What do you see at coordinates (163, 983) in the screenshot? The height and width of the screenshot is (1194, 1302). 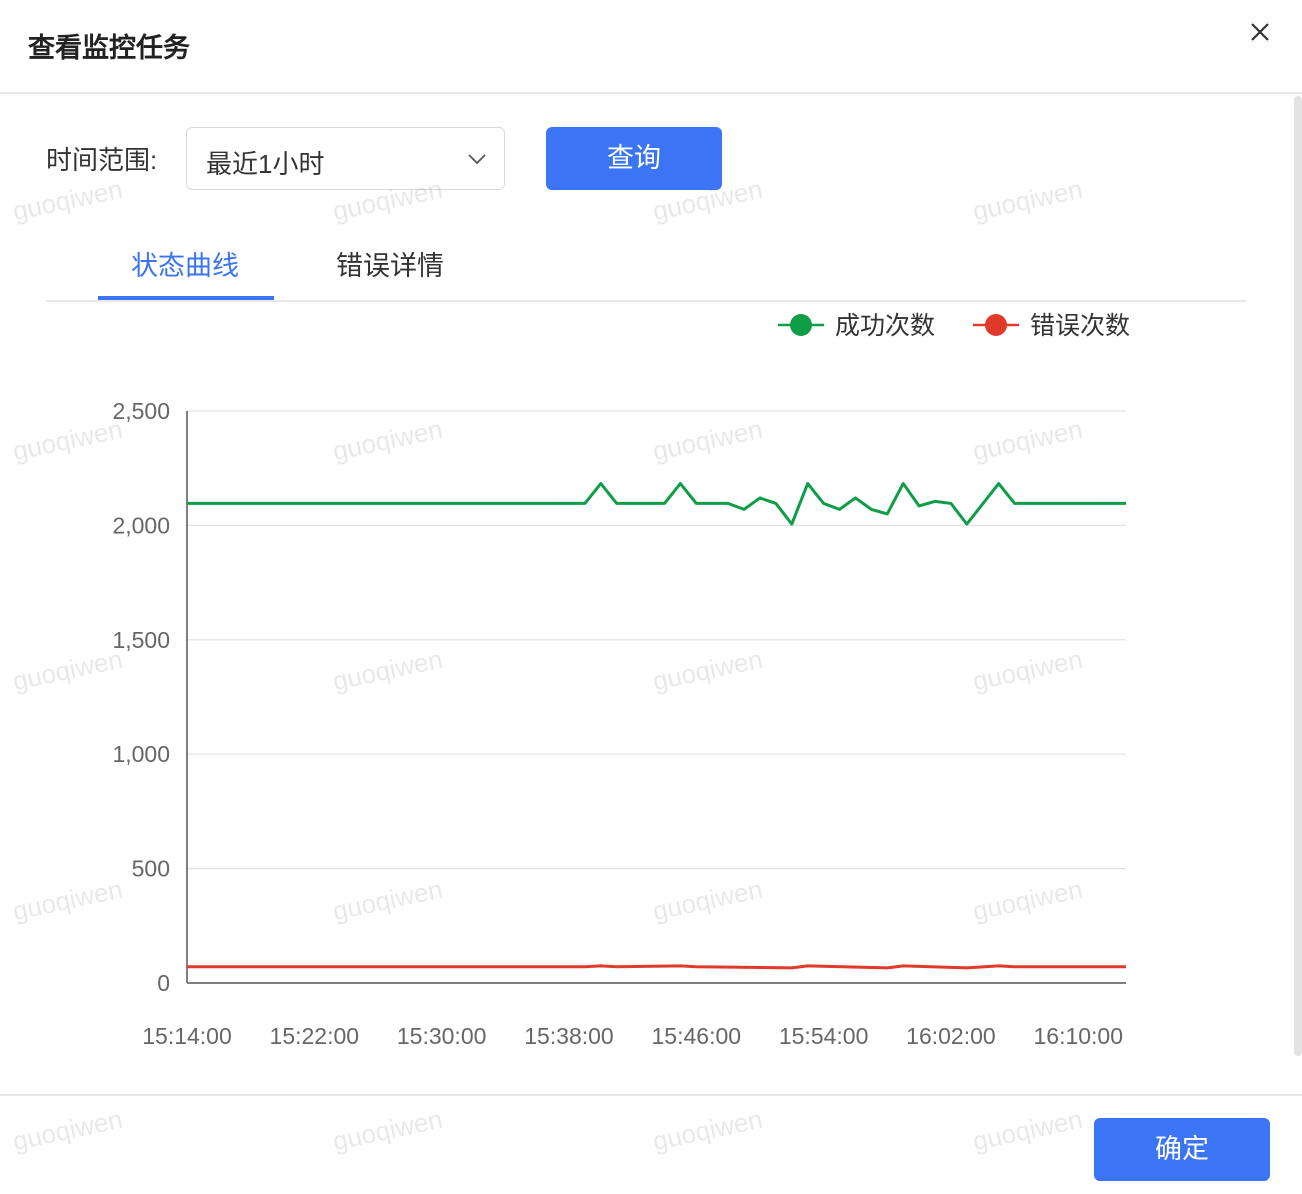 I see `y-tick-label: 0` at bounding box center [163, 983].